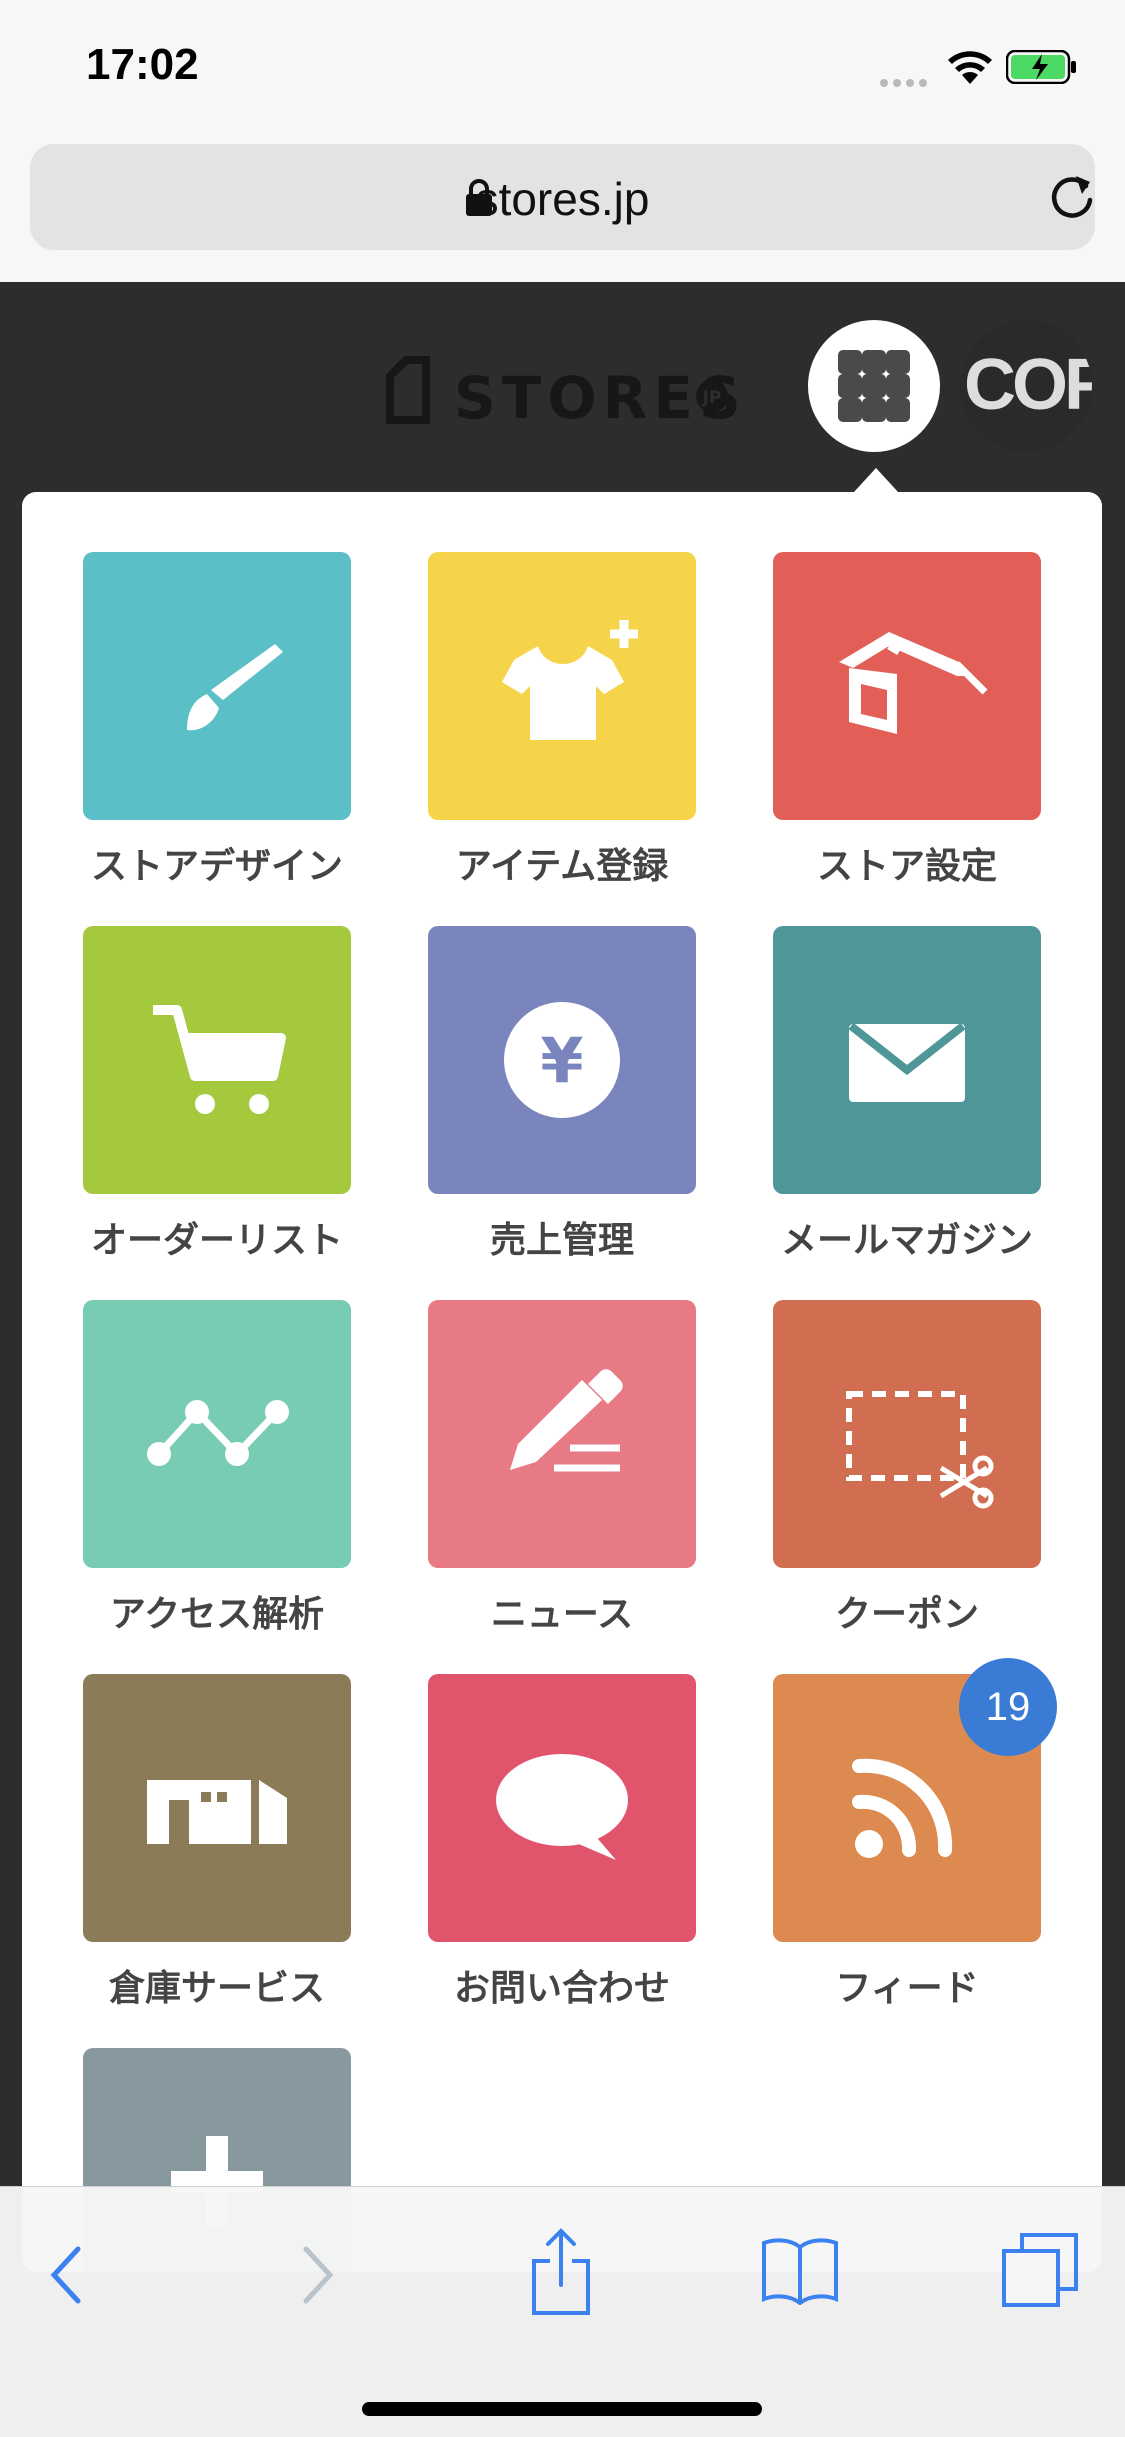  What do you see at coordinates (216, 1240) in the screenshot?
I see `app-label: オーダーリスト` at bounding box center [216, 1240].